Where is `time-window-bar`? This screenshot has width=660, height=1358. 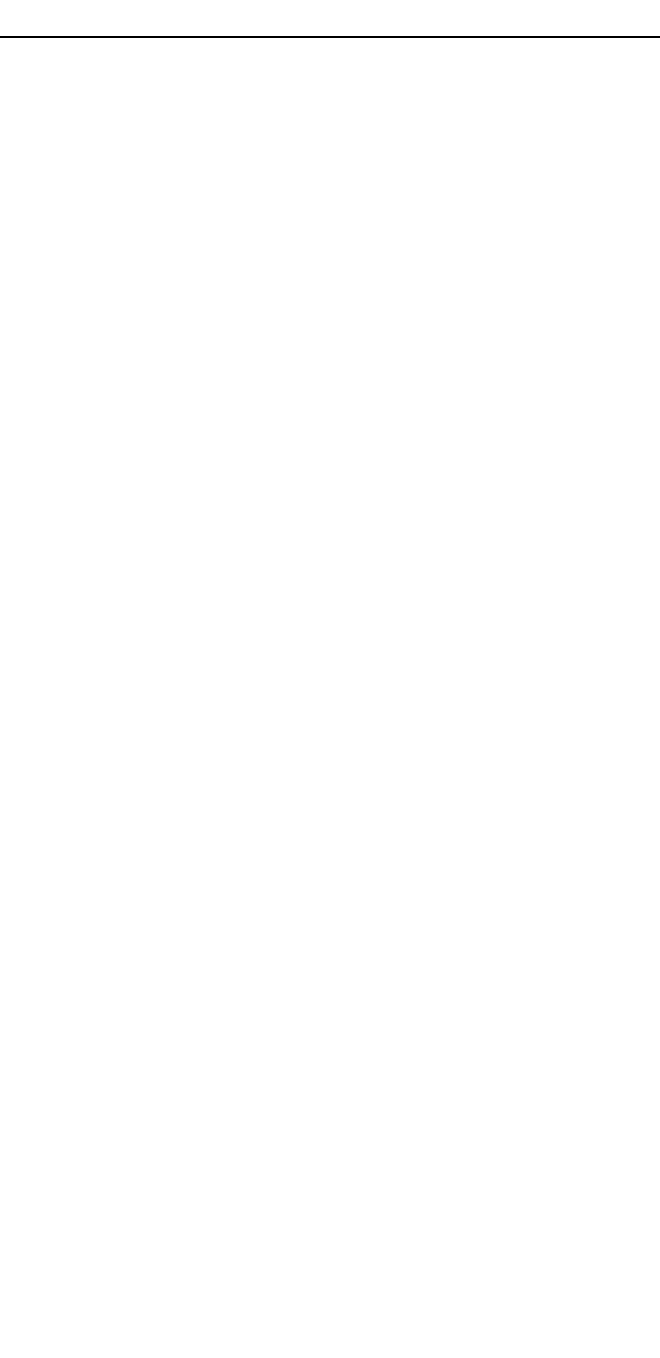
time-window-bar is located at coordinates (330, 27).